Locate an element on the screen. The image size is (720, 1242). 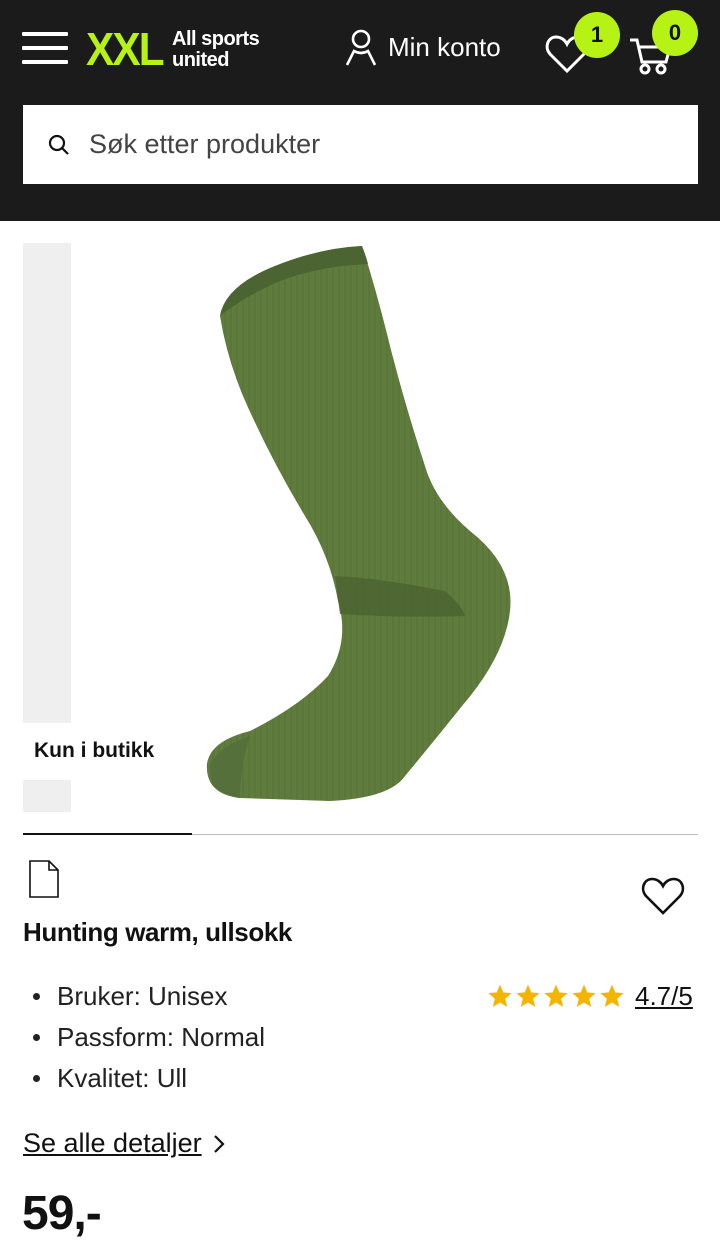
see-all-details-link: Se alle detaljer is located at coordinates (124, 1143).